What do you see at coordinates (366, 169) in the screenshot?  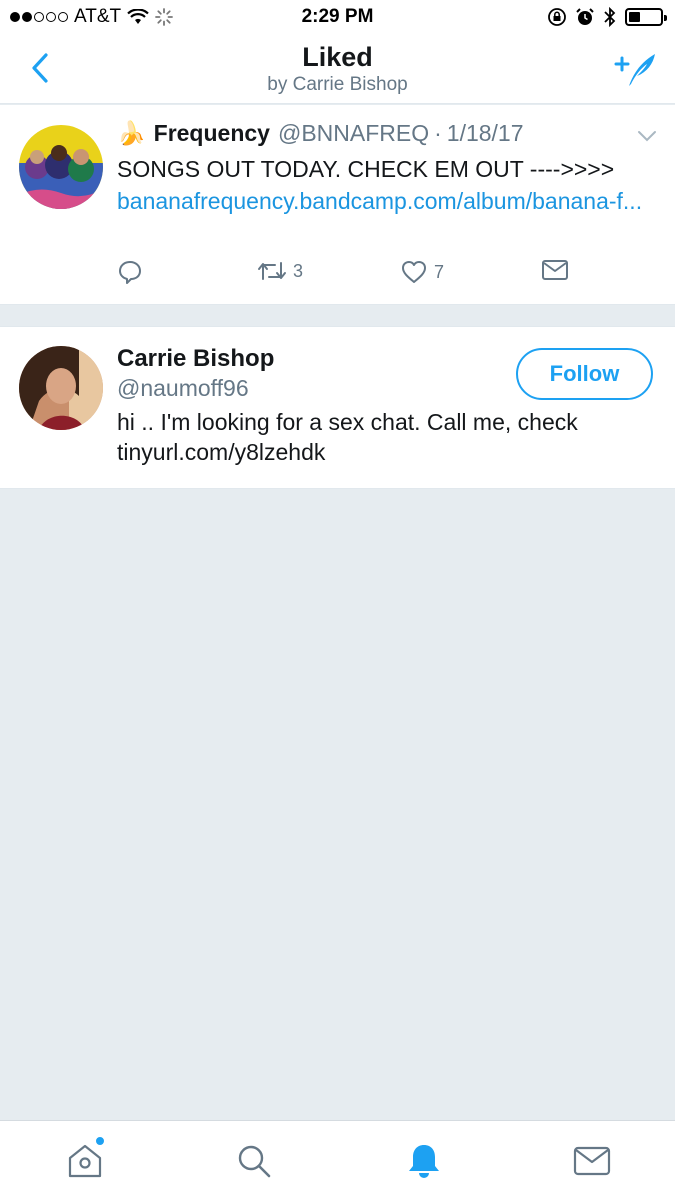 I see `tweet-text-content: SONGS OUT TODAY. CHECK EM OUT ---->>>>` at bounding box center [366, 169].